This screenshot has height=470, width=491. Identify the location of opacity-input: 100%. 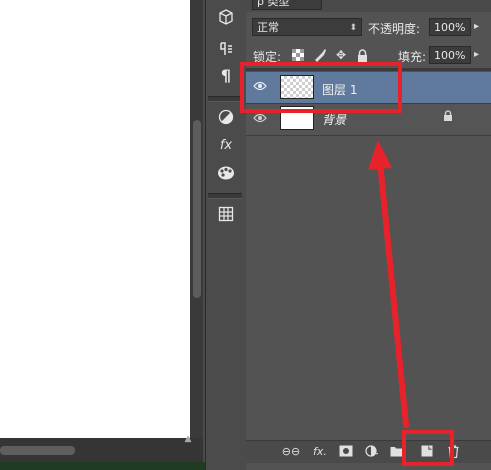
(450, 27).